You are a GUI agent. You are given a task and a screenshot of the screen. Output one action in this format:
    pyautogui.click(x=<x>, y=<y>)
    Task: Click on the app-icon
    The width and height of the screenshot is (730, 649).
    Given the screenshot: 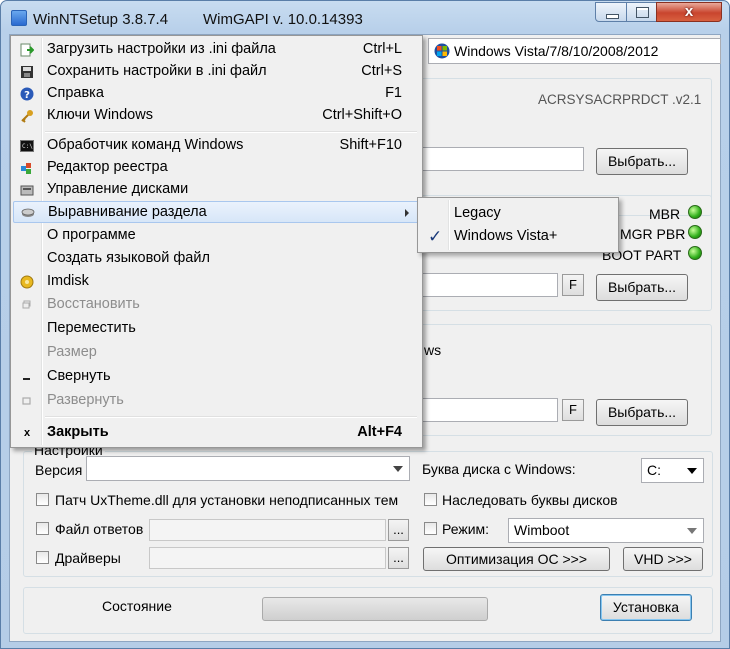 What is the action you would take?
    pyautogui.click(x=19, y=18)
    